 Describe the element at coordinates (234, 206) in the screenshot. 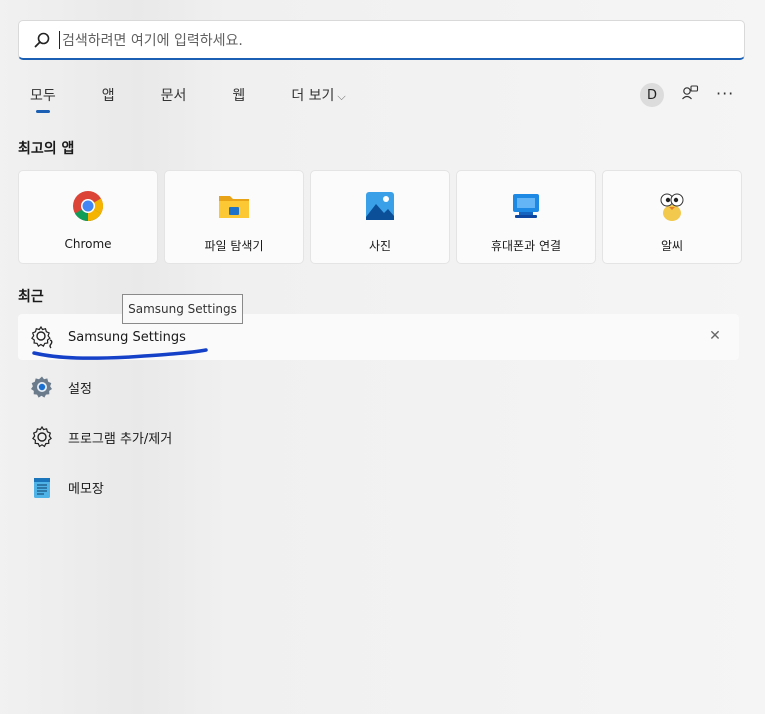

I see `folder-icon` at that location.